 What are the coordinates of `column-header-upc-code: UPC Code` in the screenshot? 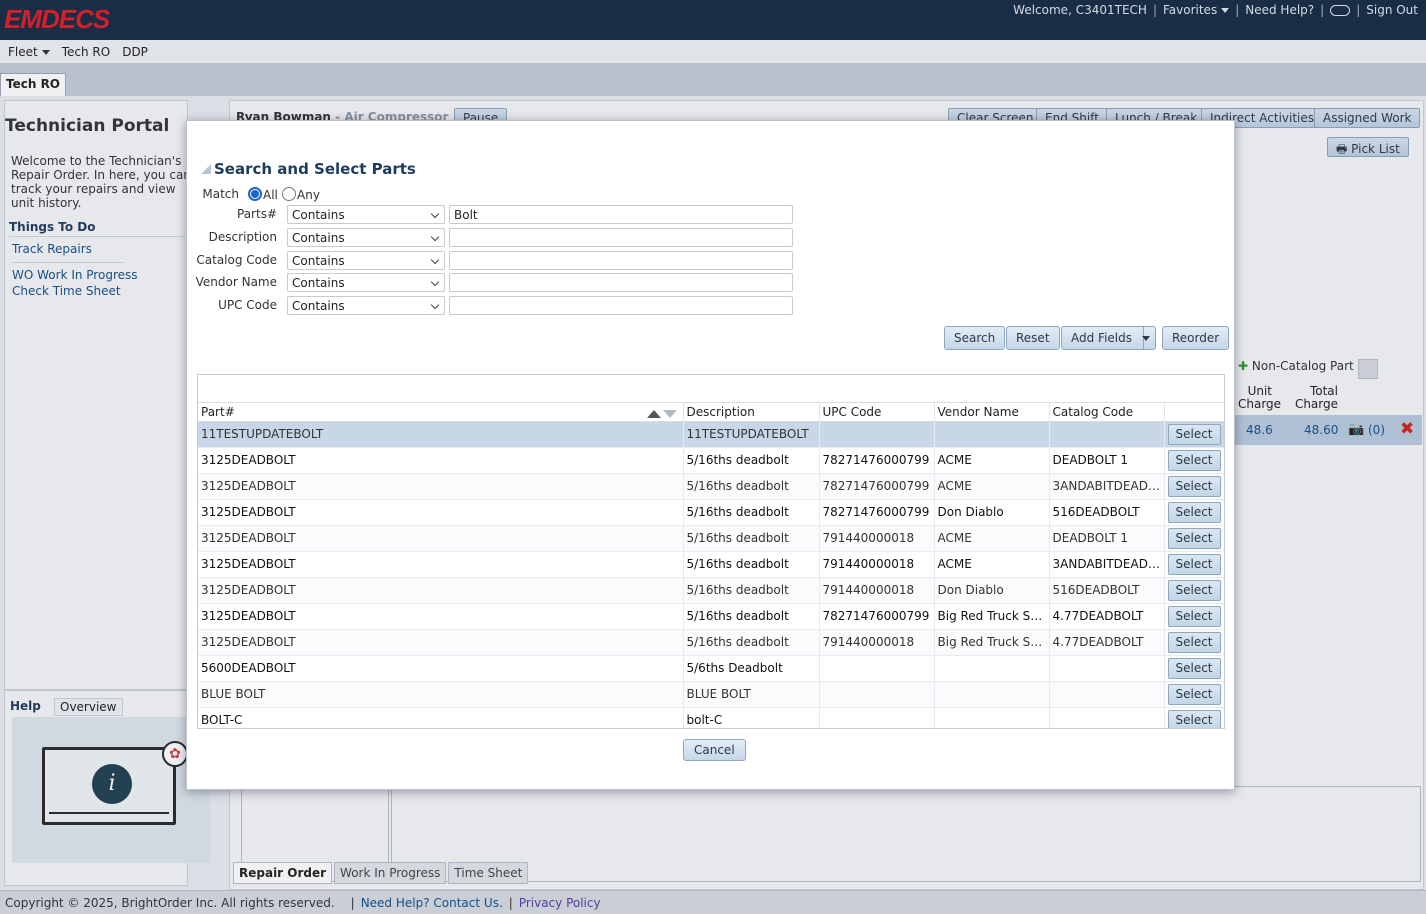 It's located at (877, 412).